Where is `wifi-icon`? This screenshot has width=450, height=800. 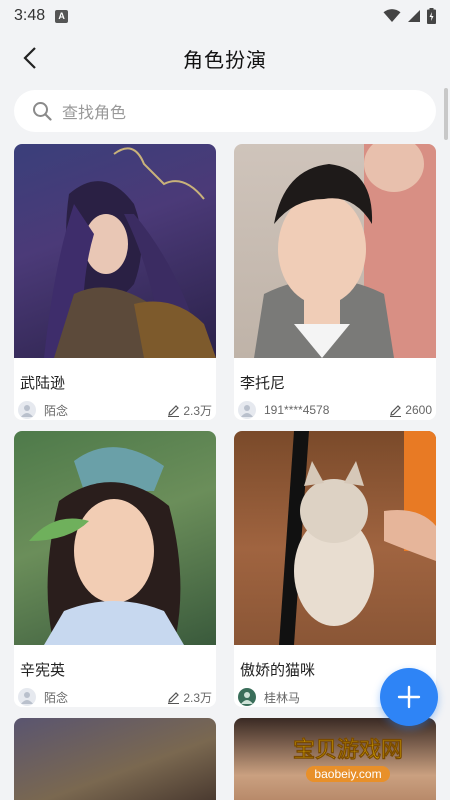
wifi-icon is located at coordinates (392, 15).